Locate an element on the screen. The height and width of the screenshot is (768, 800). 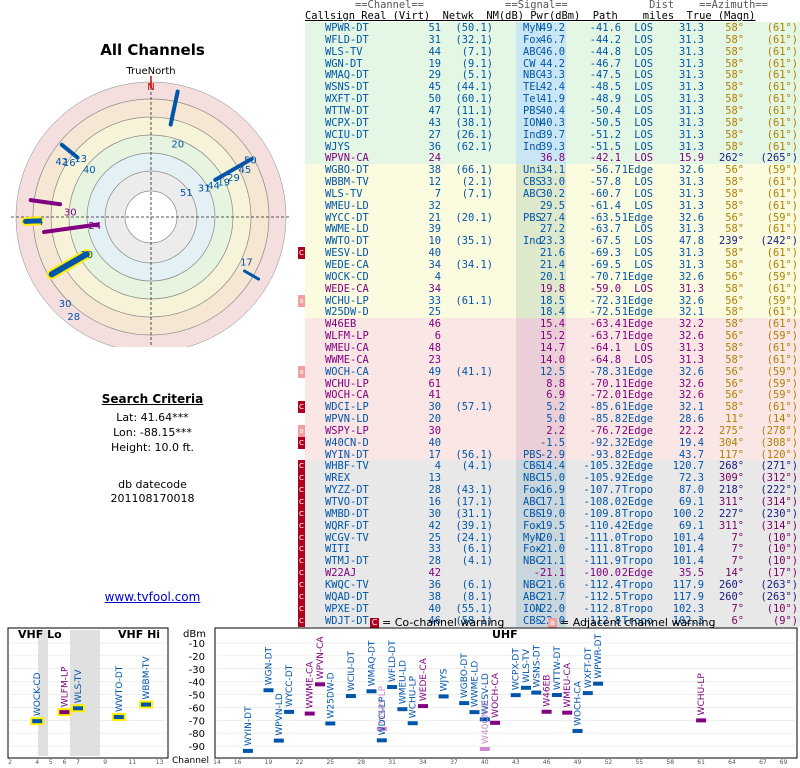
cell-col1: 48 is located at coordinates (434, 347).